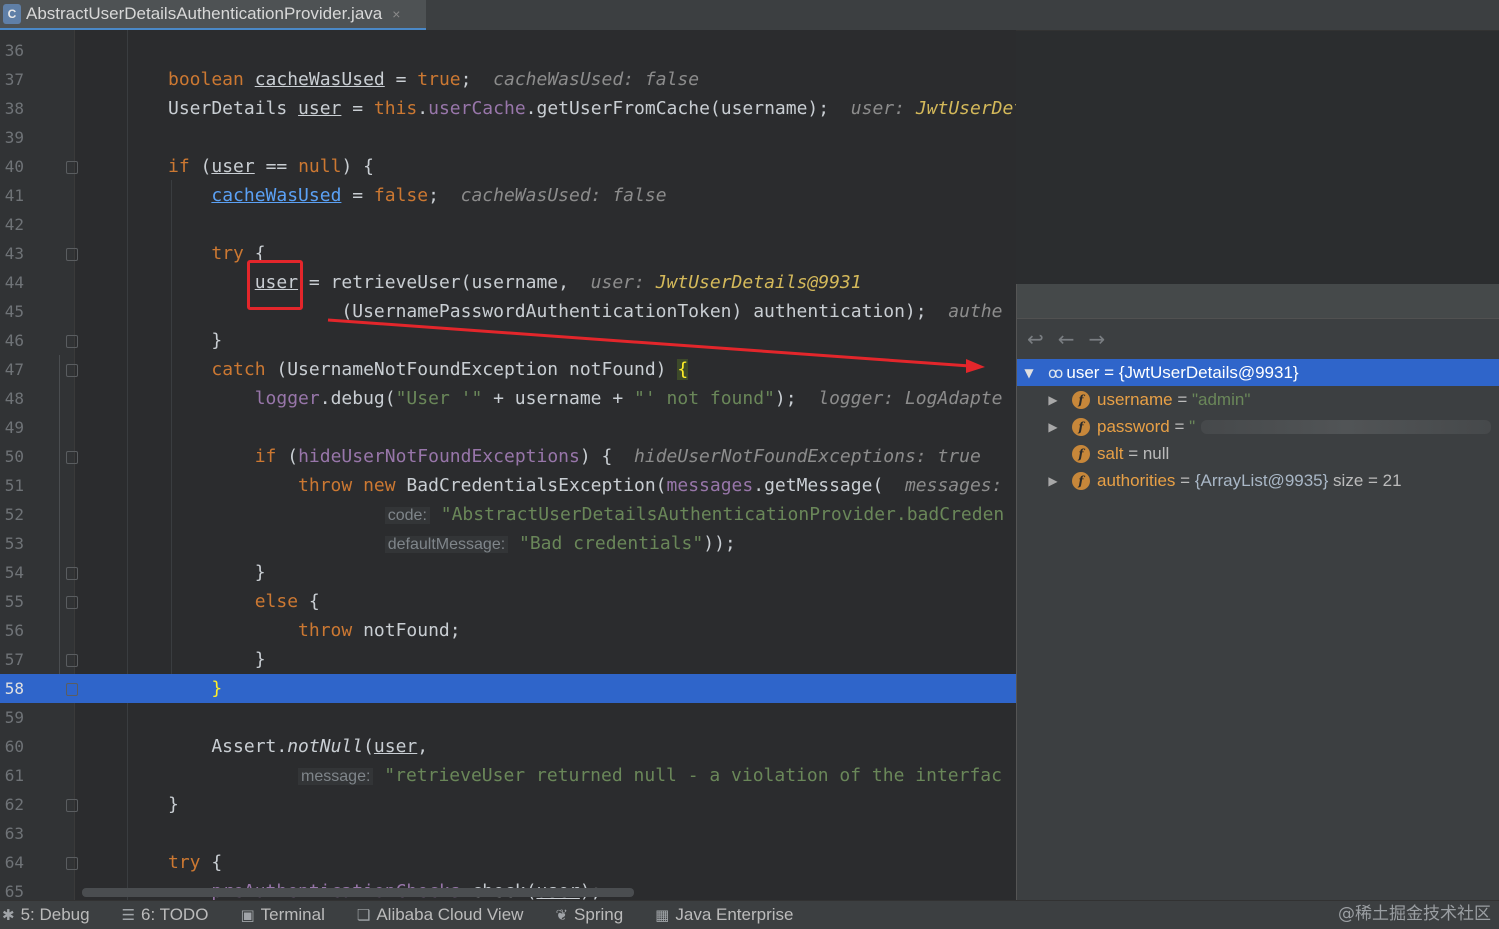 The image size is (1499, 929). Describe the element at coordinates (734, 914) in the screenshot. I see `toolwindow-label: Java Enterprise` at that location.